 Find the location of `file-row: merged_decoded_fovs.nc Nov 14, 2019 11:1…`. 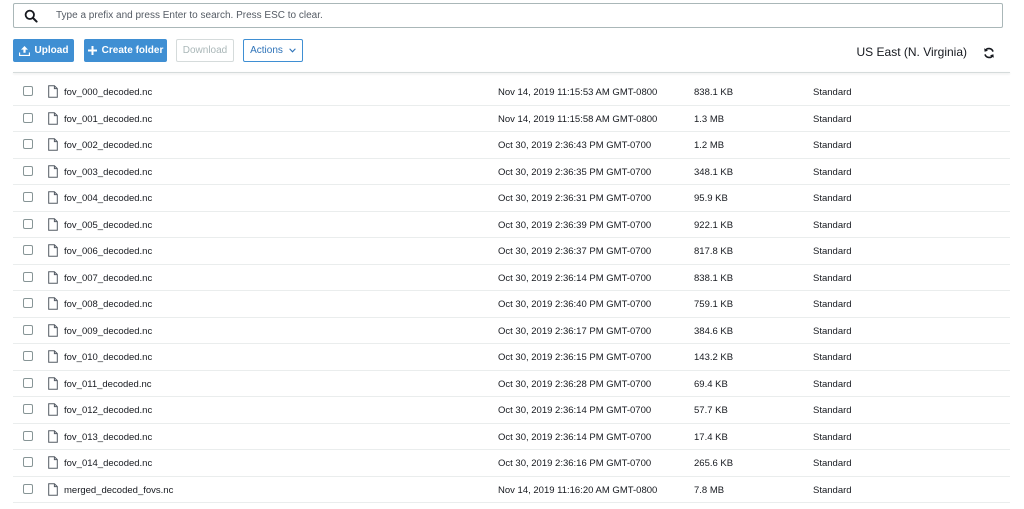

file-row: merged_decoded_fovs.nc Nov 14, 2019 11:1… is located at coordinates (511, 490).